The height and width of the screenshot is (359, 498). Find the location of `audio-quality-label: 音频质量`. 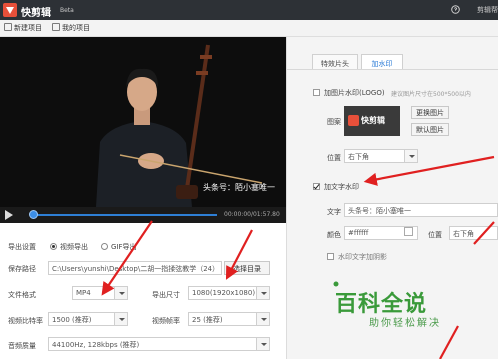

audio-quality-label: 音频质量 is located at coordinates (22, 346).